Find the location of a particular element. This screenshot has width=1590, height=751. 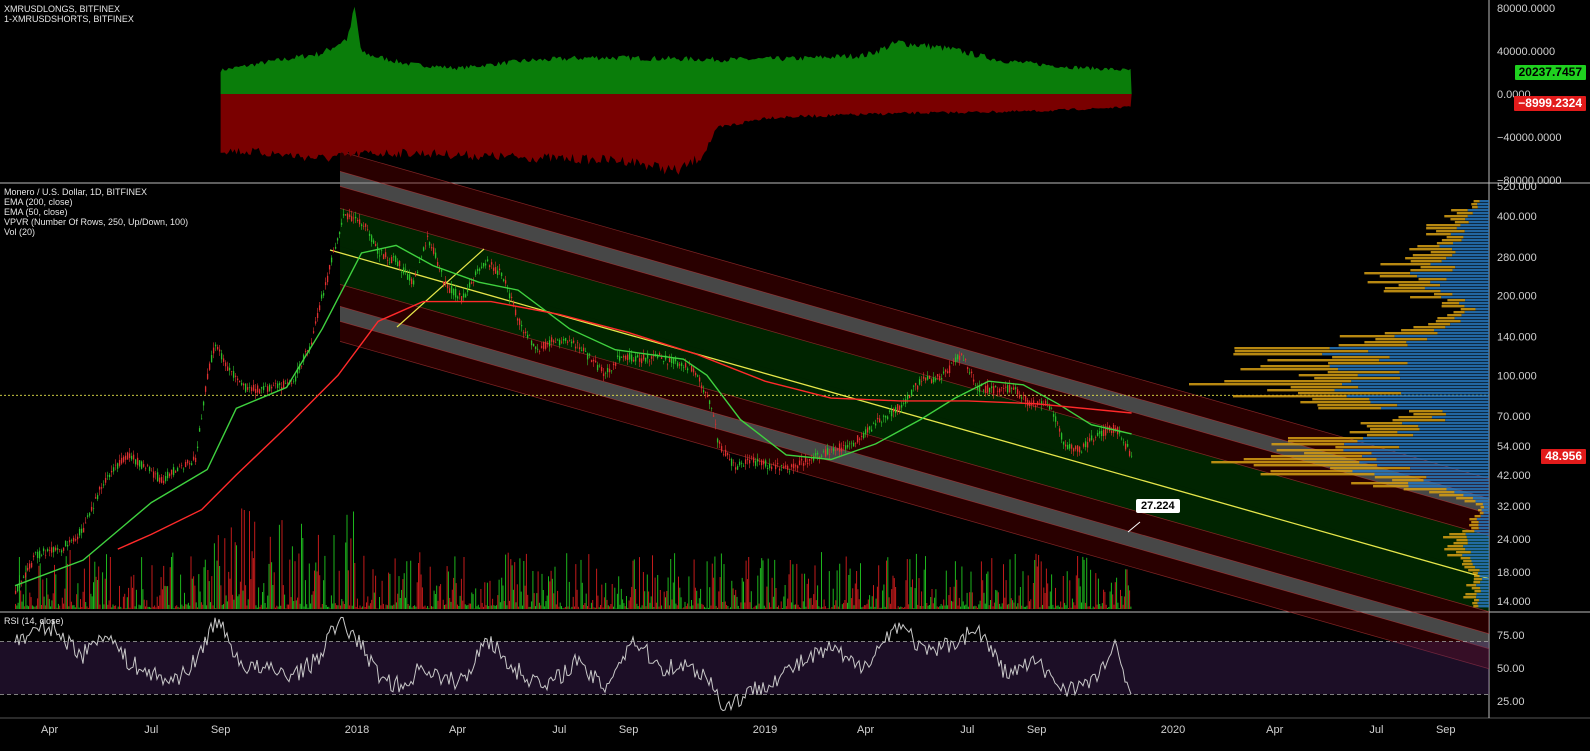

price-y-tick: 520.000 is located at coordinates (1517, 187).